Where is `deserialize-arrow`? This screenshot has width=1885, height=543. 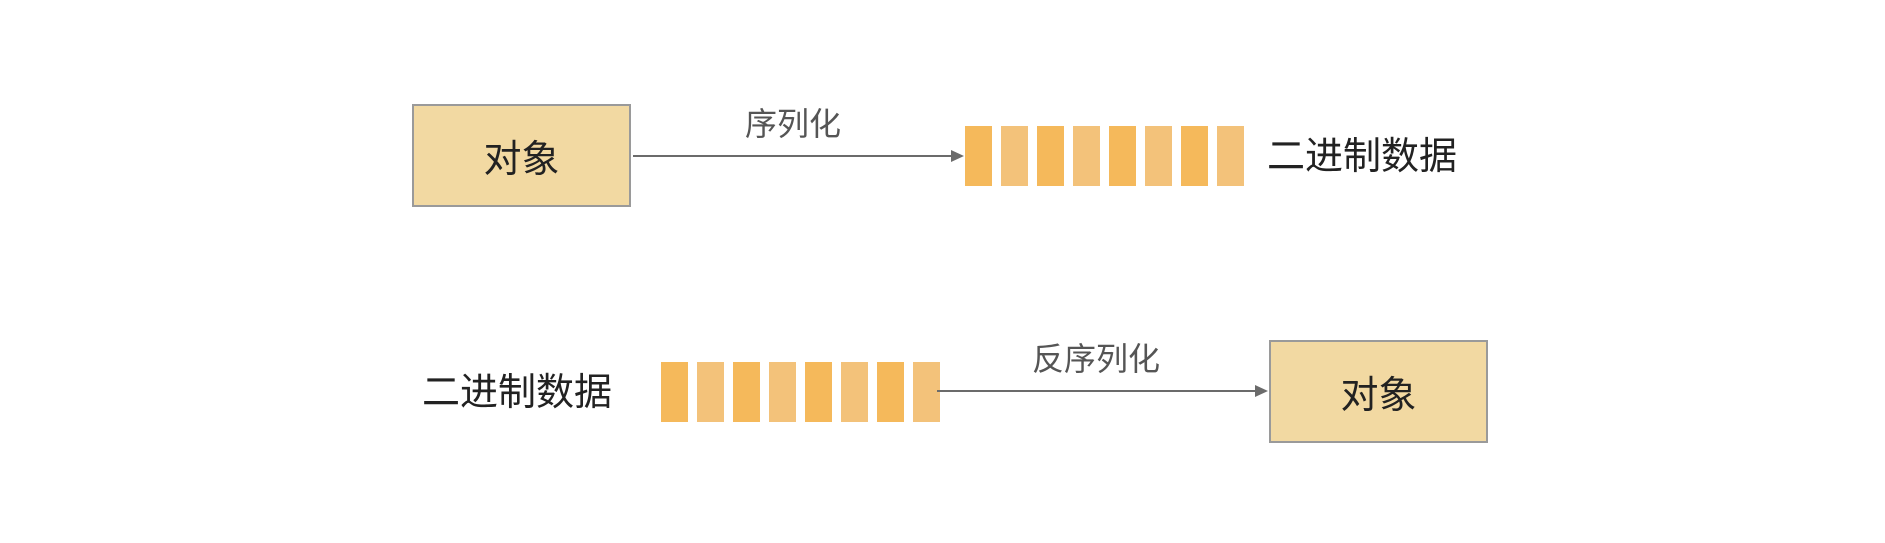 deserialize-arrow is located at coordinates (1102, 391).